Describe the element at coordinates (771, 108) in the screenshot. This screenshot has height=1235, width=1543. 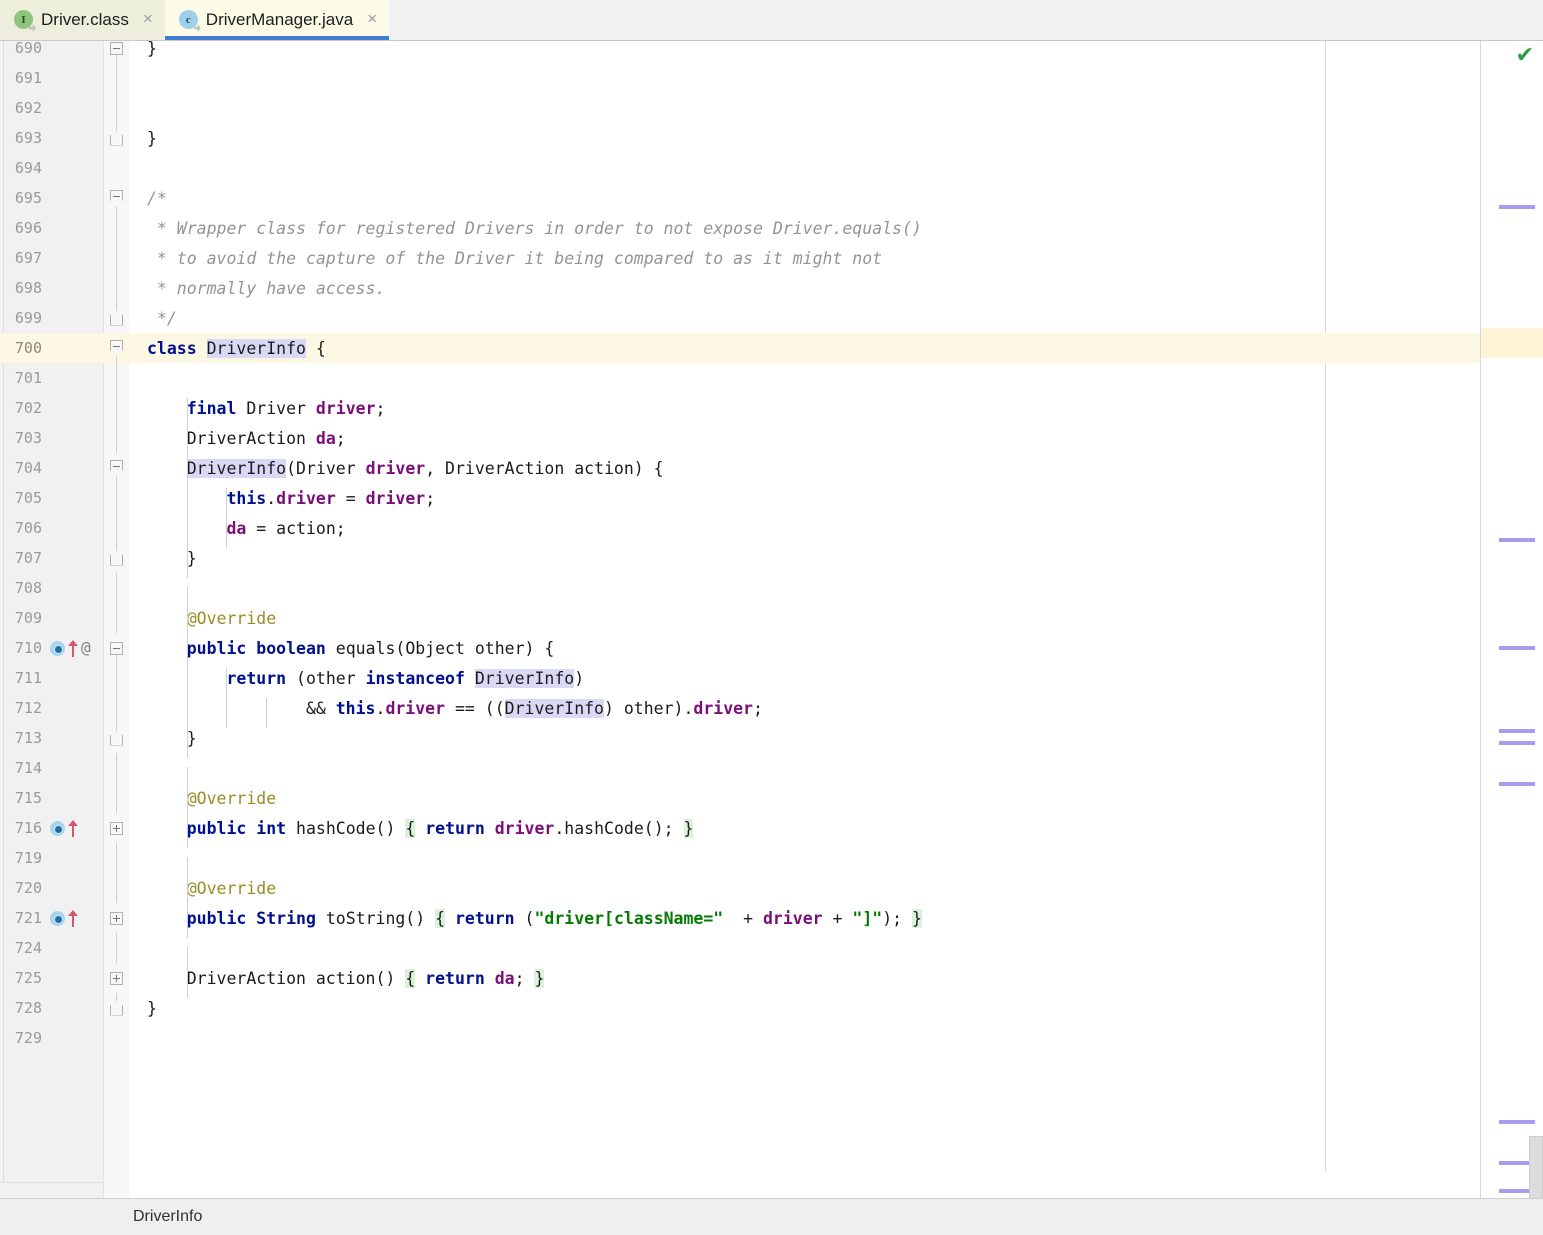
I see `code-line-row: 692` at that location.